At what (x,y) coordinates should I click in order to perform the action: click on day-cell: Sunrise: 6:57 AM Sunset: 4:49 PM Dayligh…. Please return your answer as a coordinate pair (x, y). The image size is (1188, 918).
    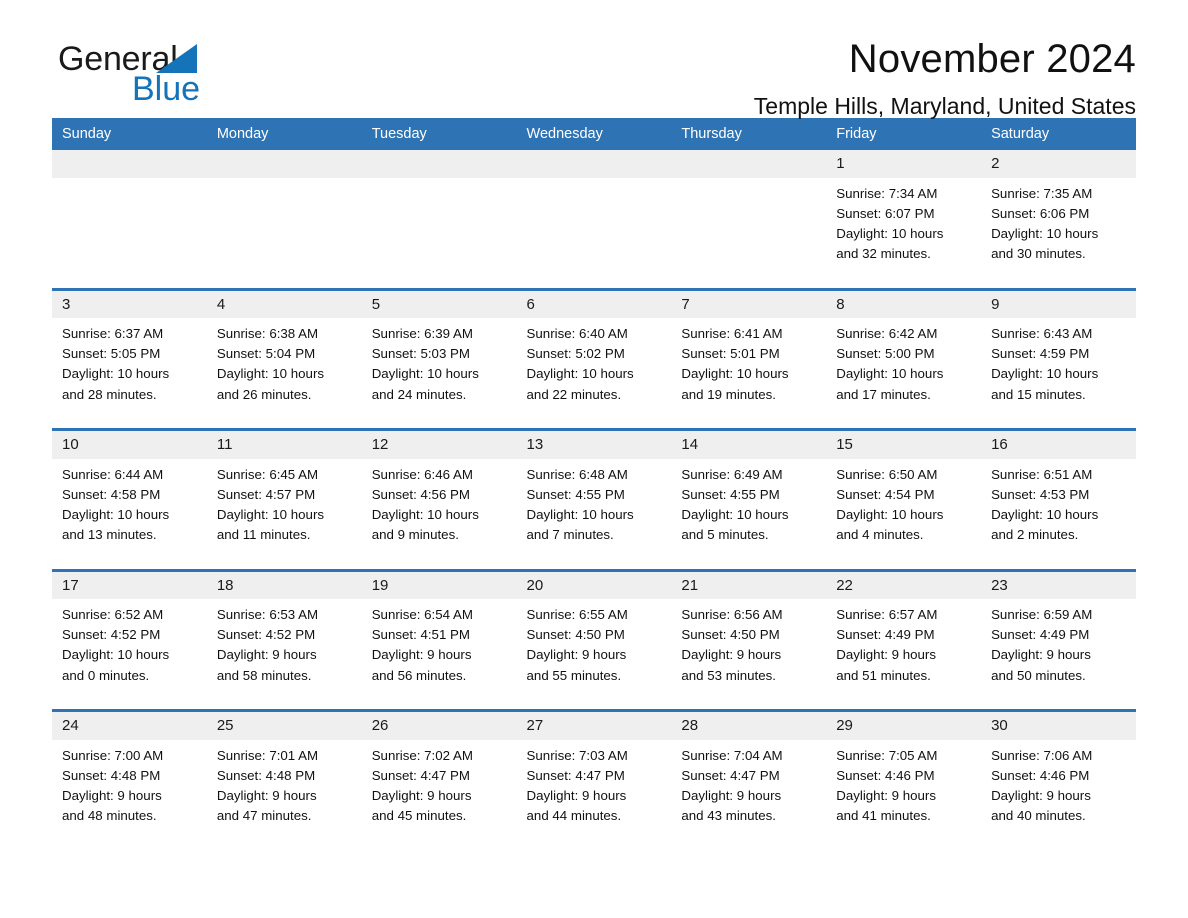
    Looking at the image, I should click on (904, 655).